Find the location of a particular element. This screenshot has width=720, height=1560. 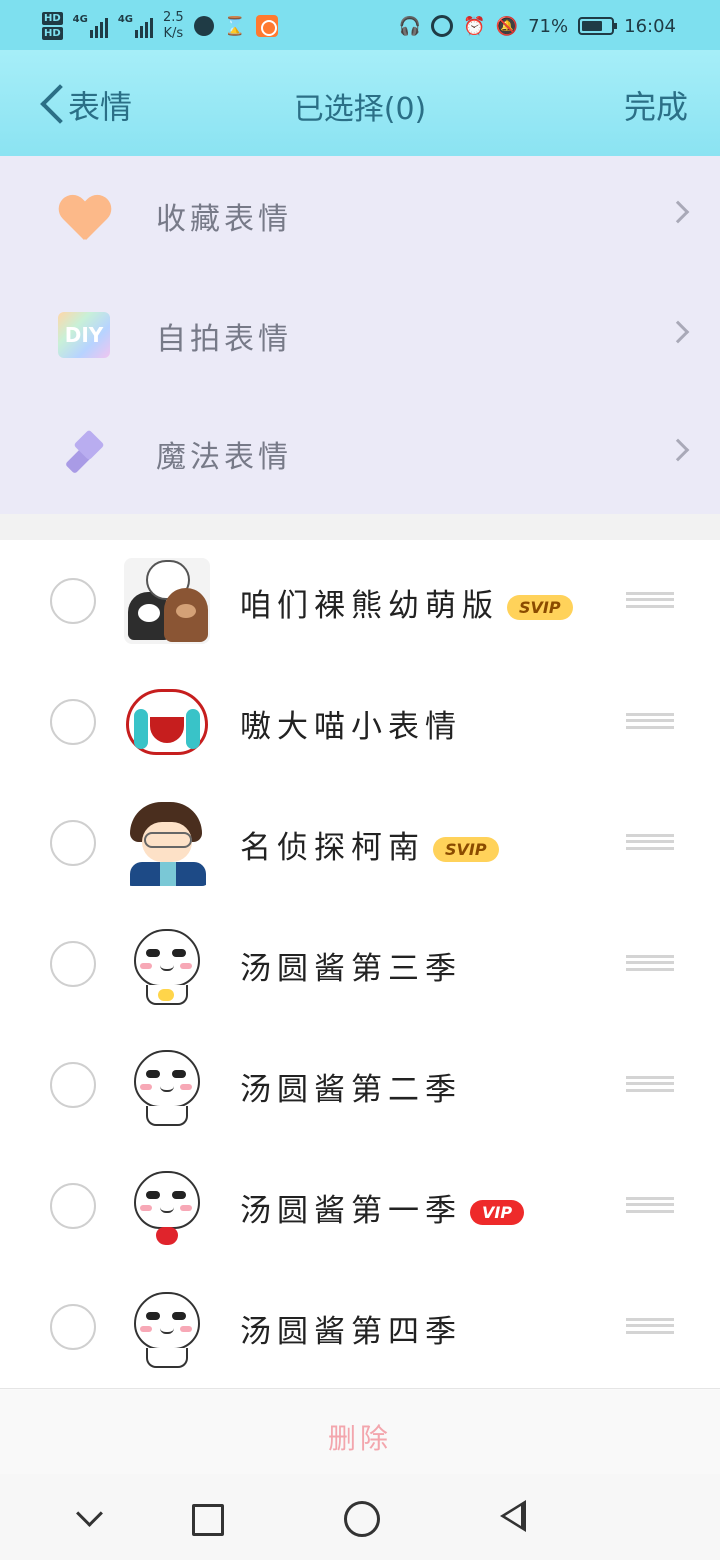

heart-icon is located at coordinates (85, 219).